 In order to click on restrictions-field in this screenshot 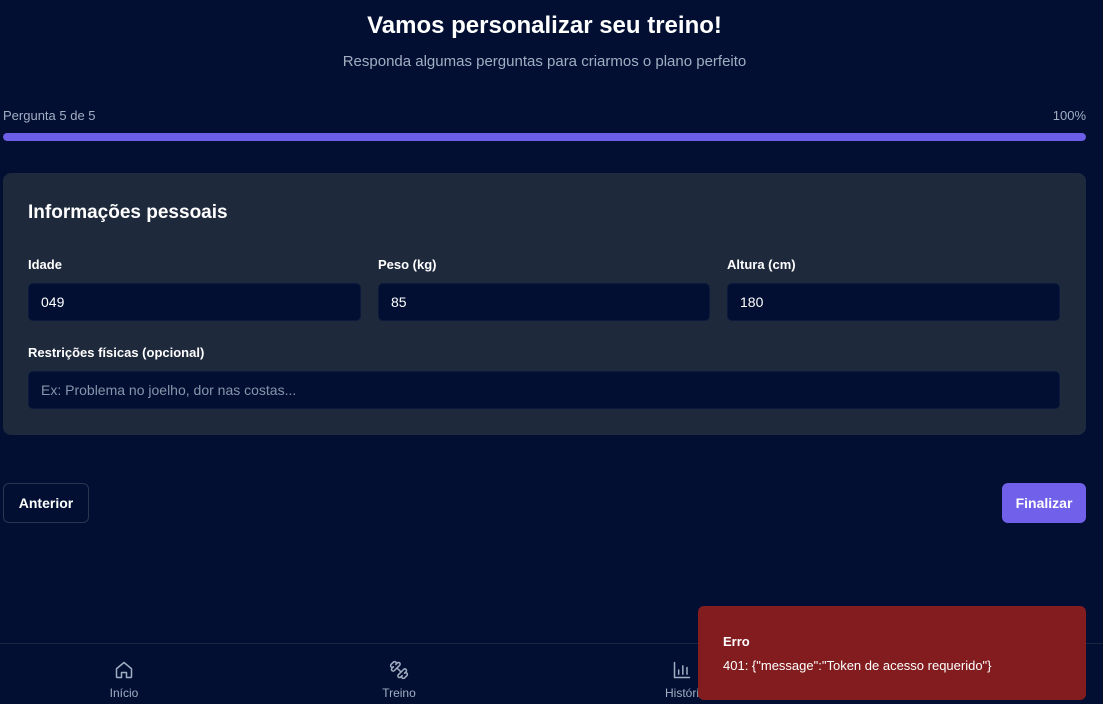, I will do `click(544, 390)`.